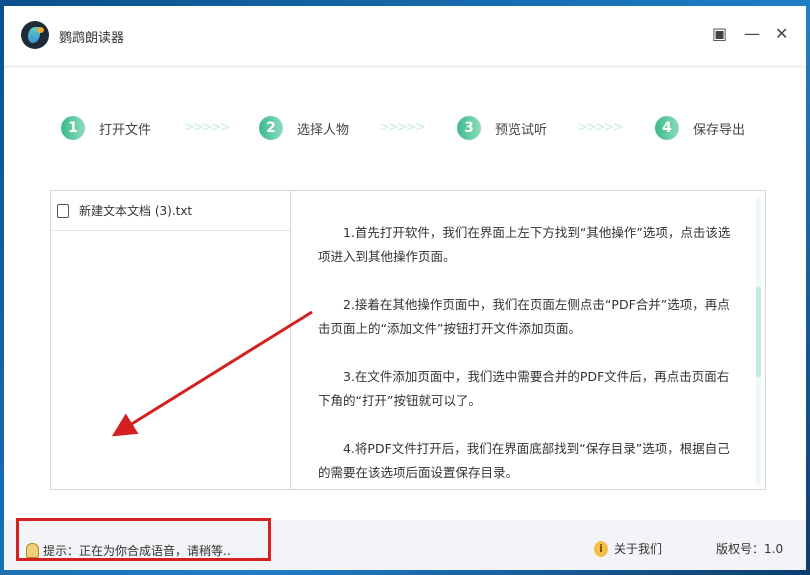  Describe the element at coordinates (143, 539) in the screenshot. I see `annotation-highlight-box` at that location.